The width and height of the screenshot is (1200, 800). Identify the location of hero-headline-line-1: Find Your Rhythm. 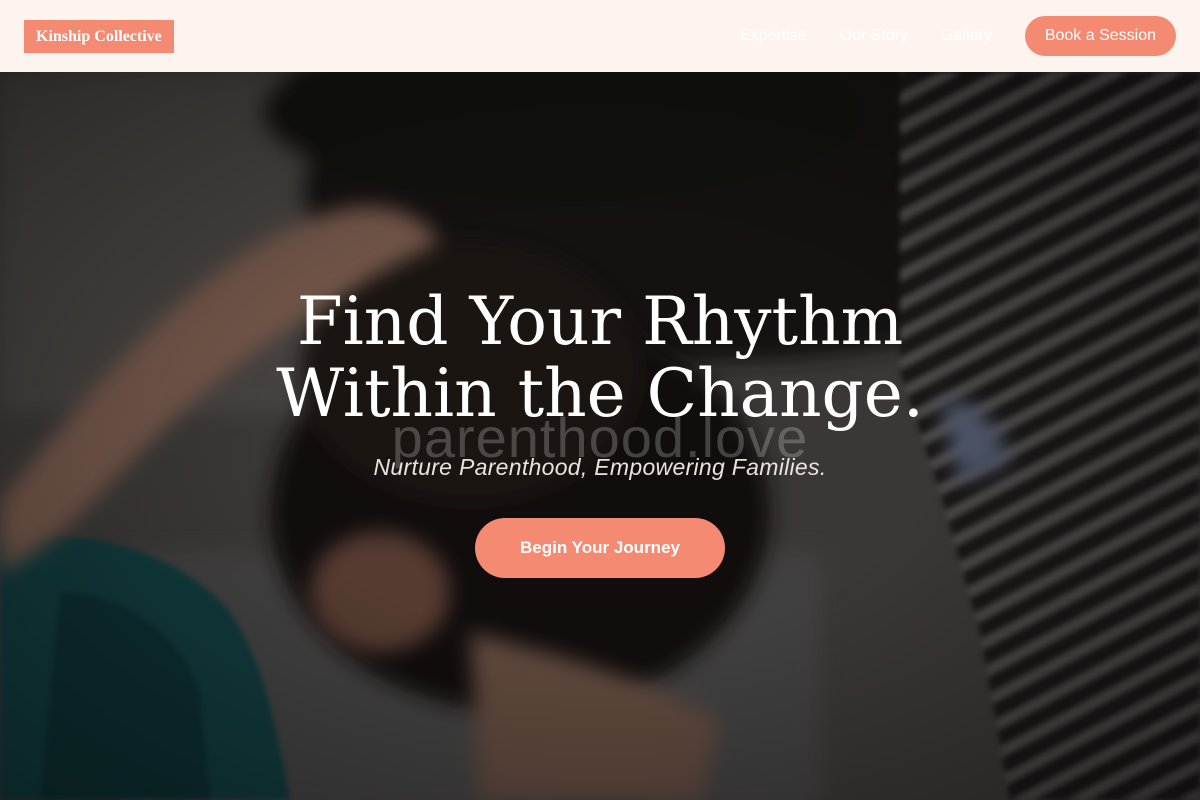
(600, 321).